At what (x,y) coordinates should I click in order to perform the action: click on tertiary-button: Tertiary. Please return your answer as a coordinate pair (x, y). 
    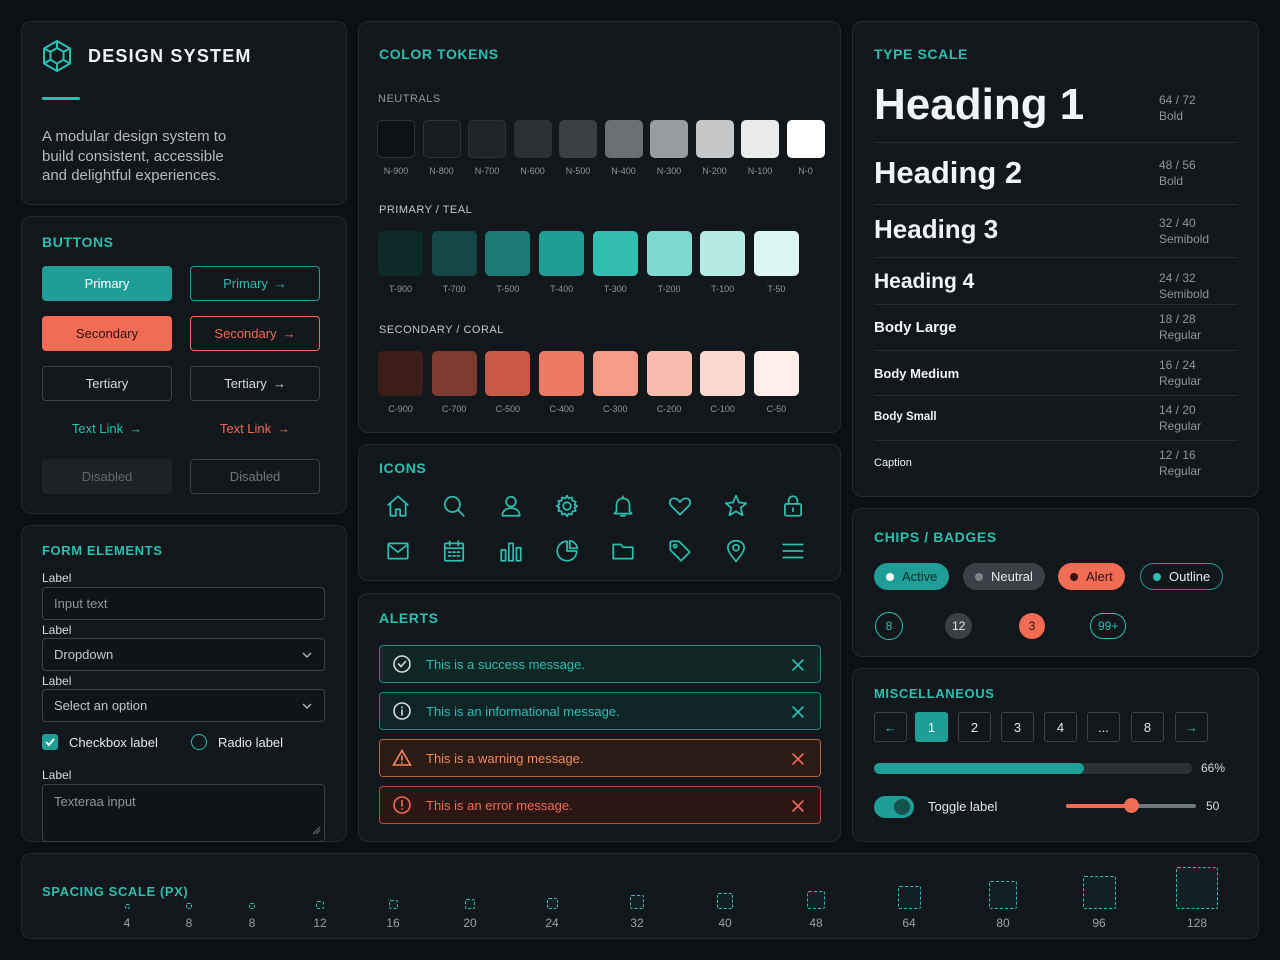
    Looking at the image, I should click on (107, 383).